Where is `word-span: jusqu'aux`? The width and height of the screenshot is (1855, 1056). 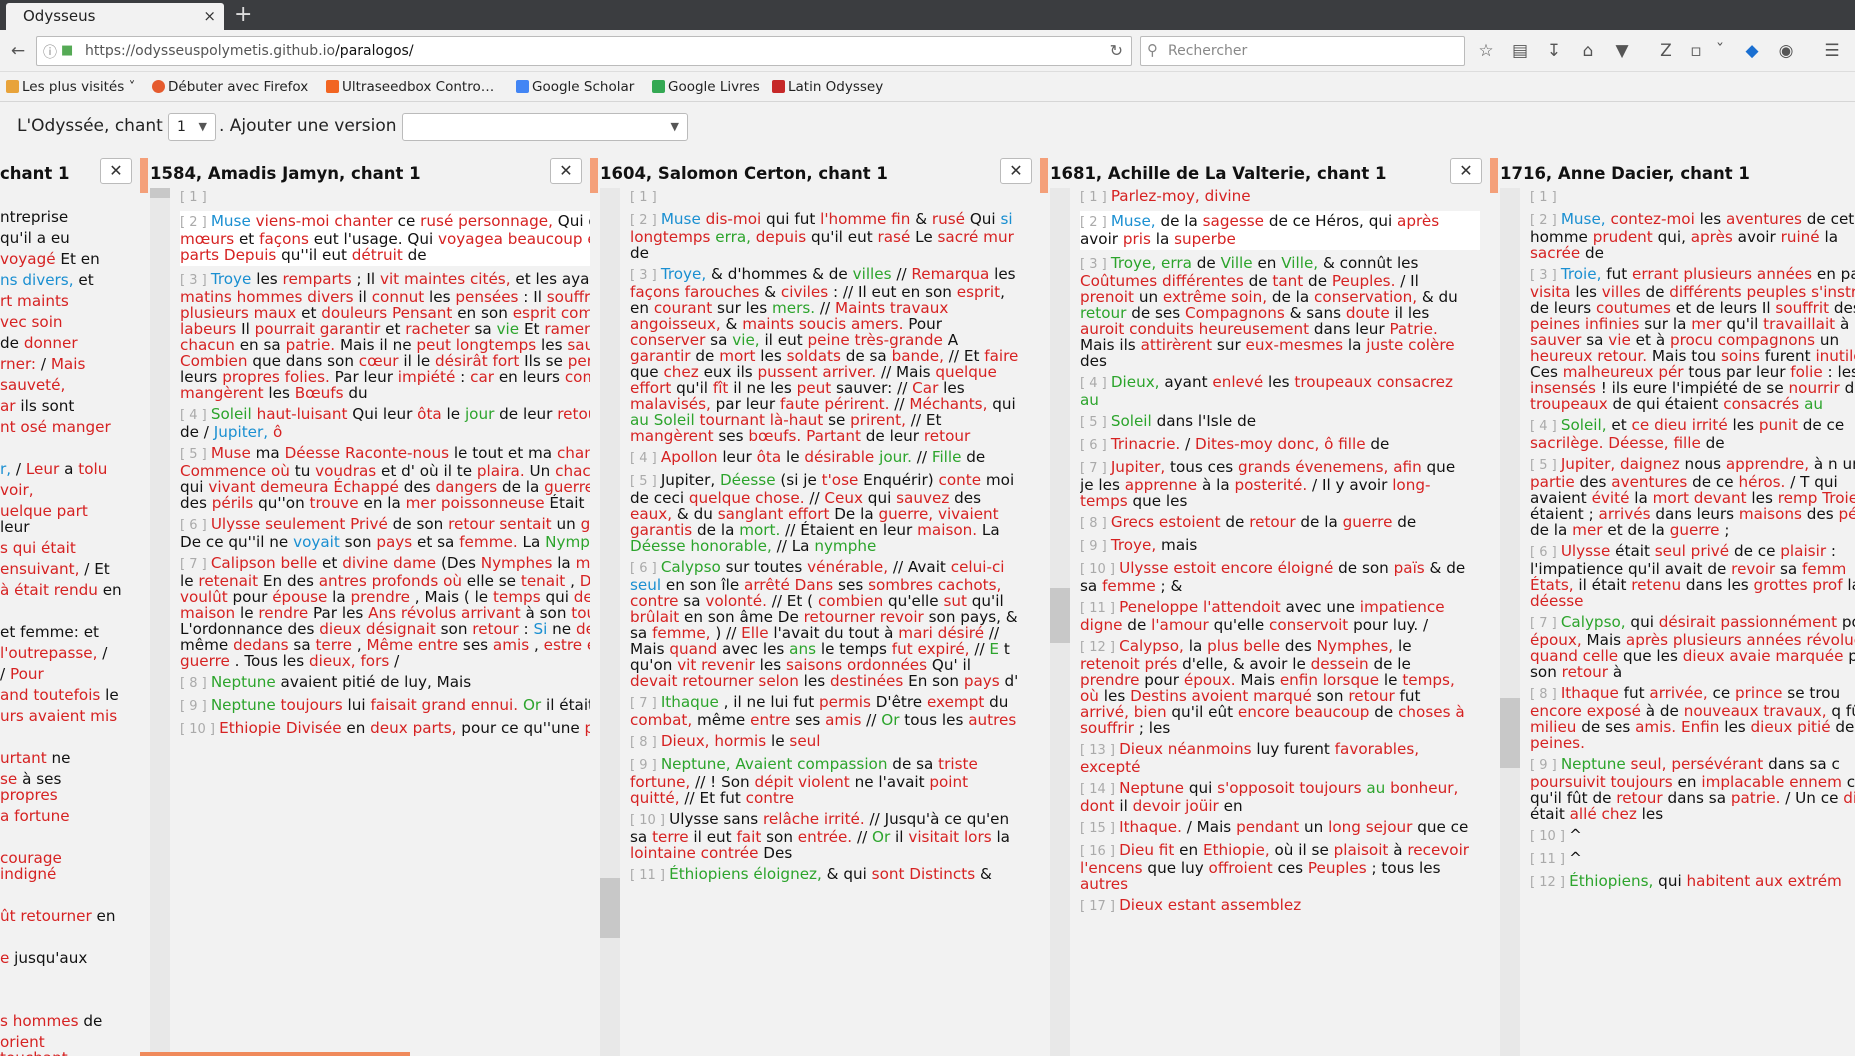 word-span: jusqu'aux is located at coordinates (48, 958).